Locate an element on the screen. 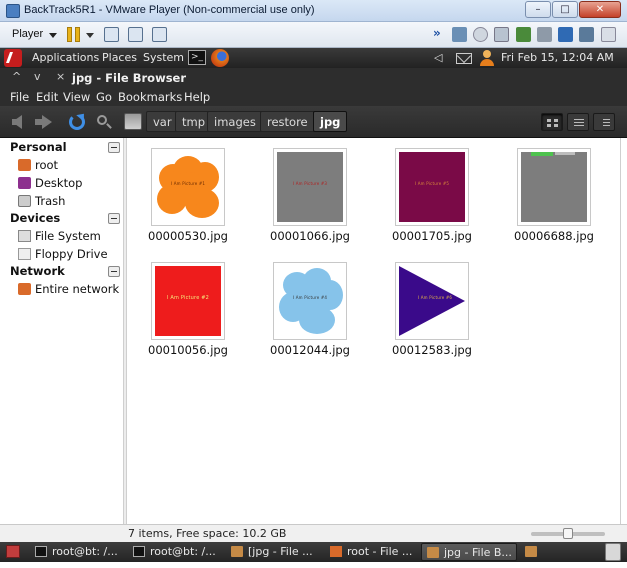 Image resolution: width=627 pixels, height=568 pixels. sidebar-item-root: root is located at coordinates (38, 165).